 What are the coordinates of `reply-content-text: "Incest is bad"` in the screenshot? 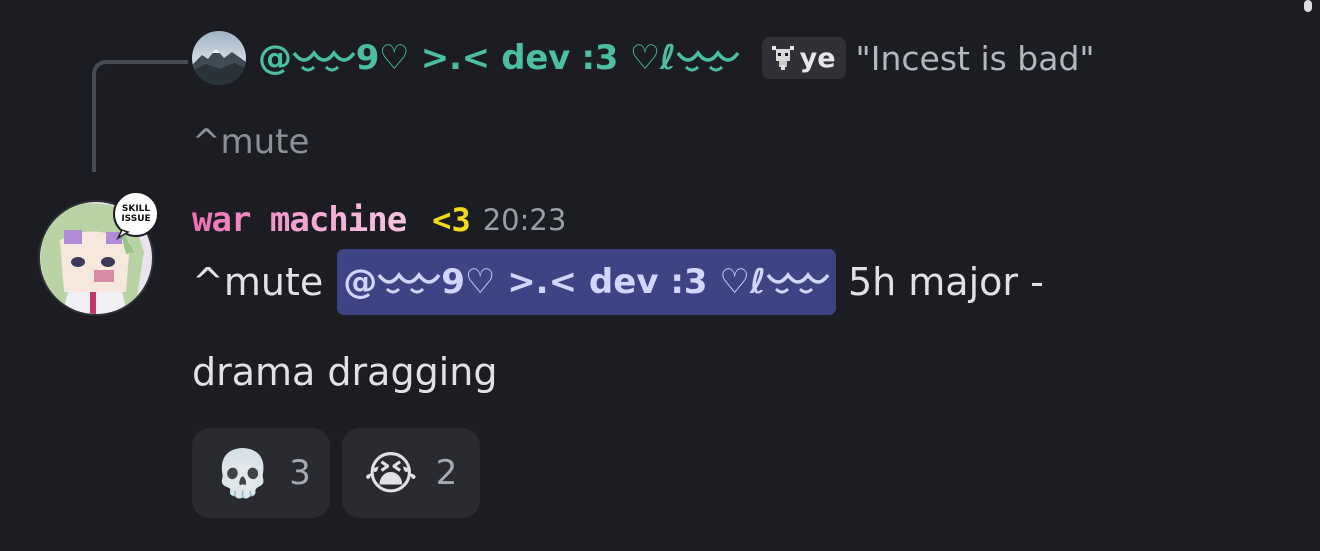 It's located at (975, 58).